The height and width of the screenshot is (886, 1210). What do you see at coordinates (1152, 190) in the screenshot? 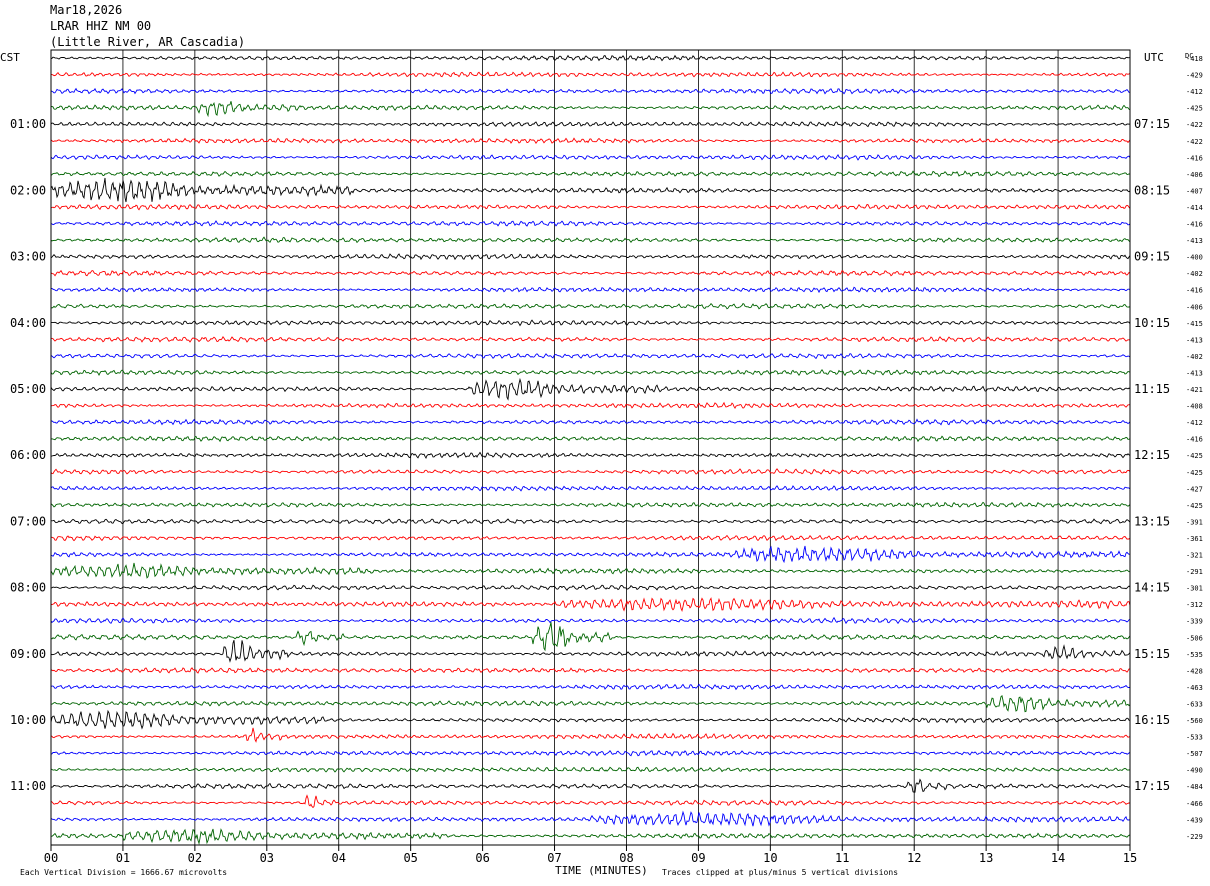
I see `utc-hour-label: 08:15` at bounding box center [1152, 190].